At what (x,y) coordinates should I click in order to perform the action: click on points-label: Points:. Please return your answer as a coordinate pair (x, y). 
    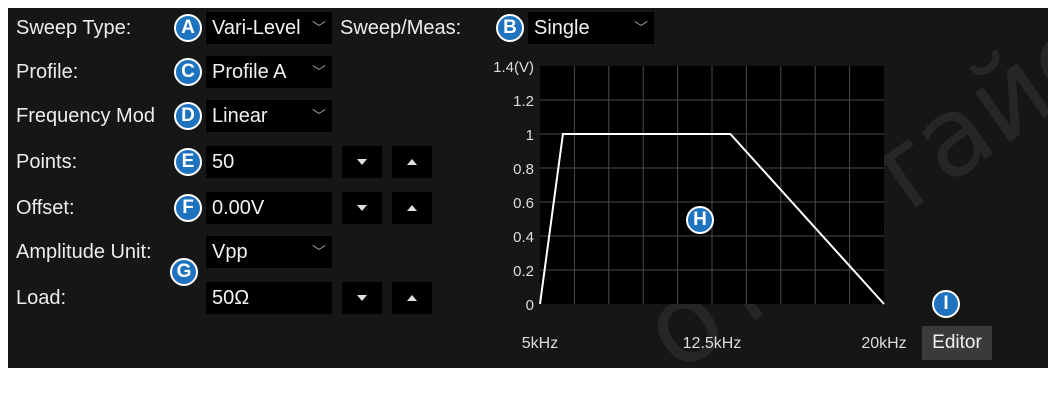
    Looking at the image, I should click on (47, 162).